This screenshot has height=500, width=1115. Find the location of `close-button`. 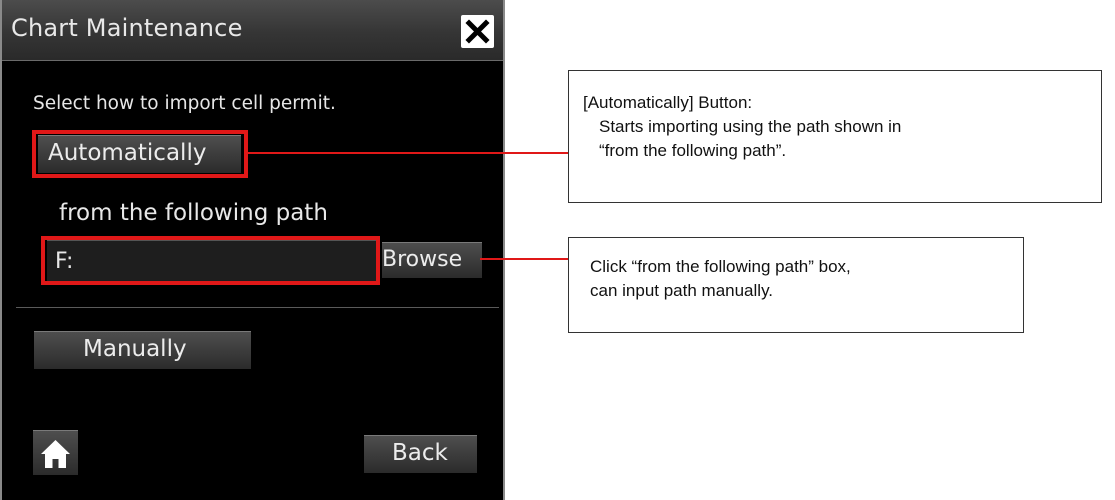

close-button is located at coordinates (477, 31).